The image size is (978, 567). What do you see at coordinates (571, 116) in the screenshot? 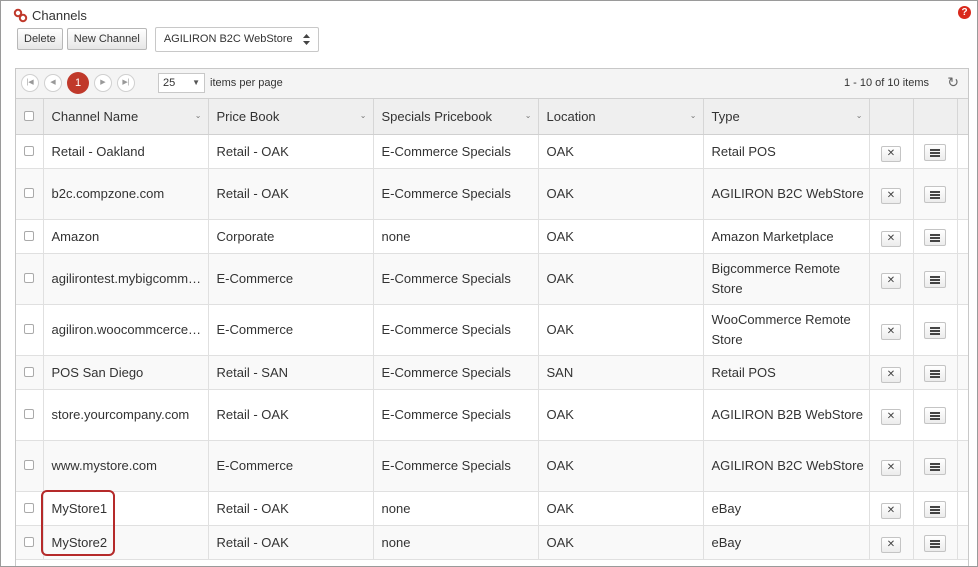
I see `column-label: Location` at bounding box center [571, 116].